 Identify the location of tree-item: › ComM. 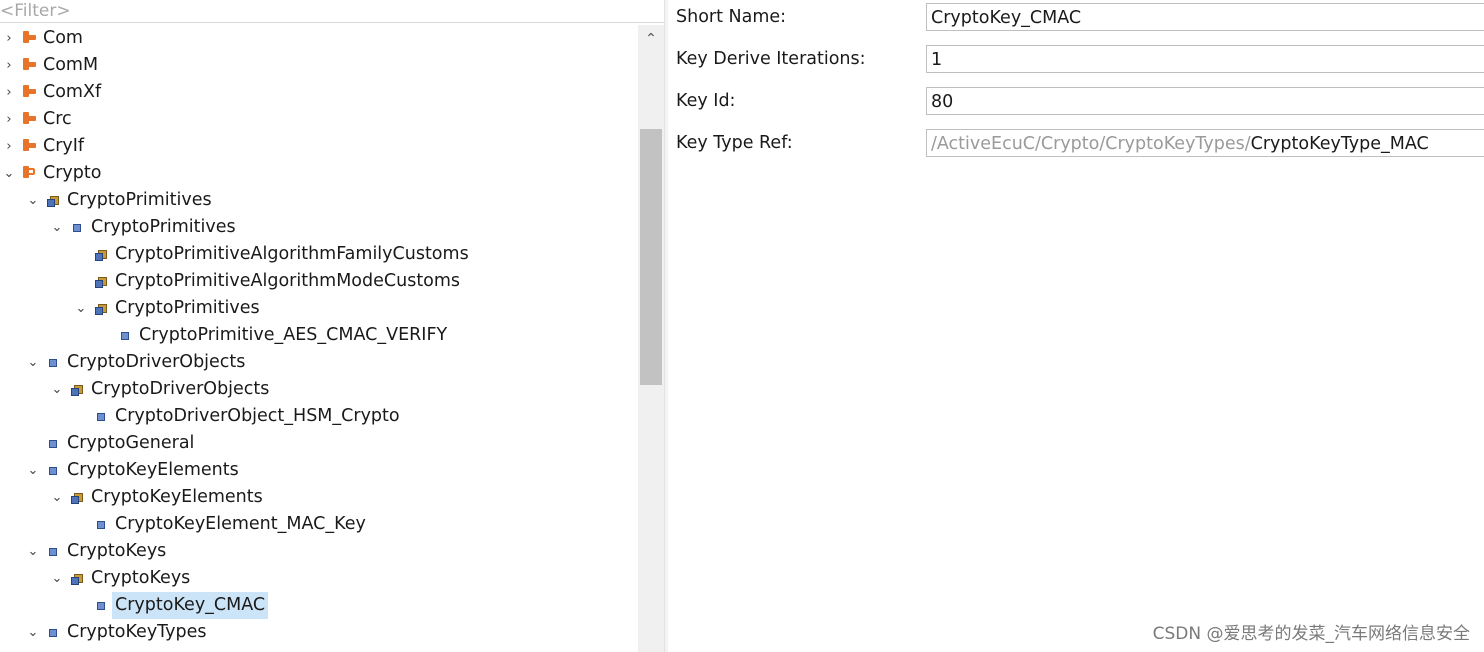
(319, 65).